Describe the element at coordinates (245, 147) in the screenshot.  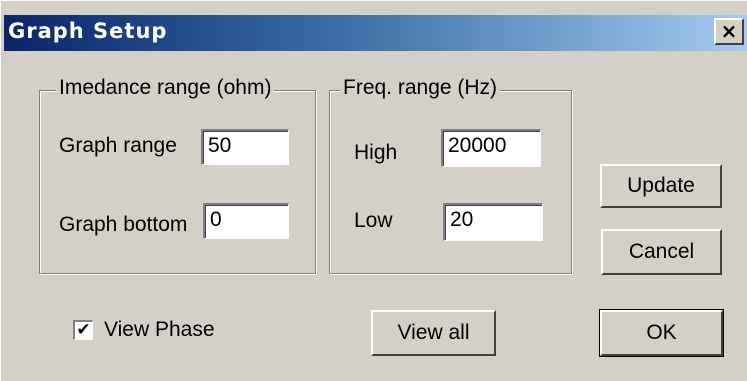
I see `graph-range-input: 50` at that location.